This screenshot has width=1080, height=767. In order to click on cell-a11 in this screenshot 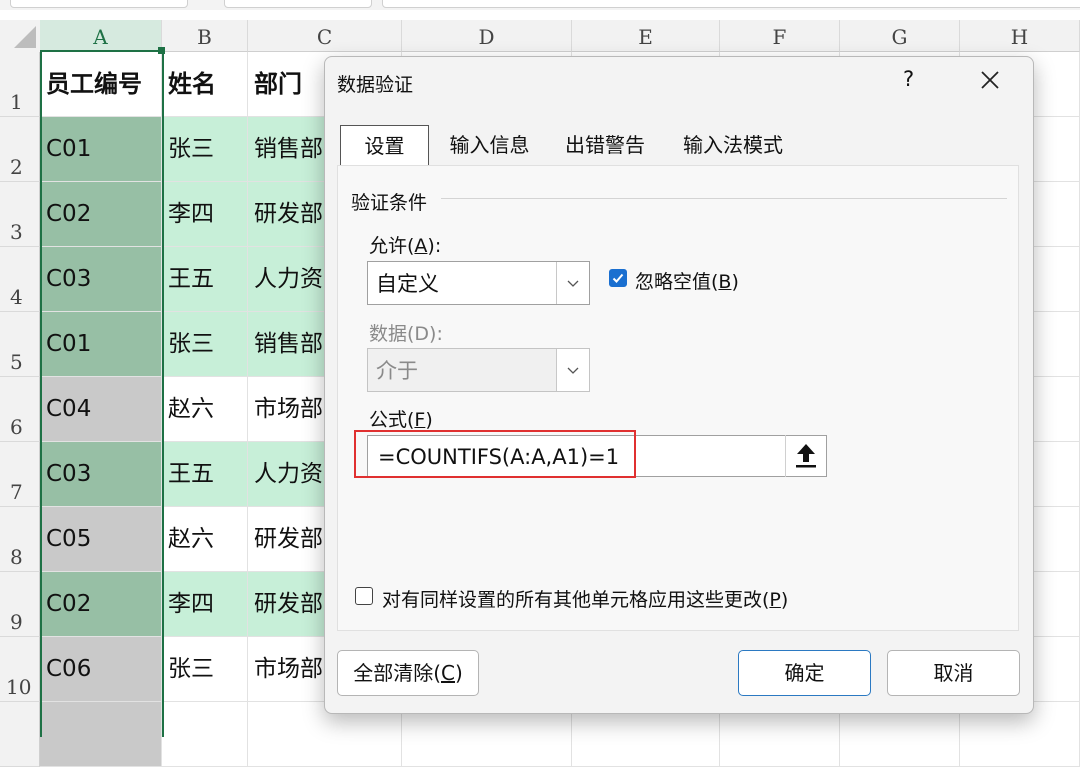, I will do `click(101, 734)`.